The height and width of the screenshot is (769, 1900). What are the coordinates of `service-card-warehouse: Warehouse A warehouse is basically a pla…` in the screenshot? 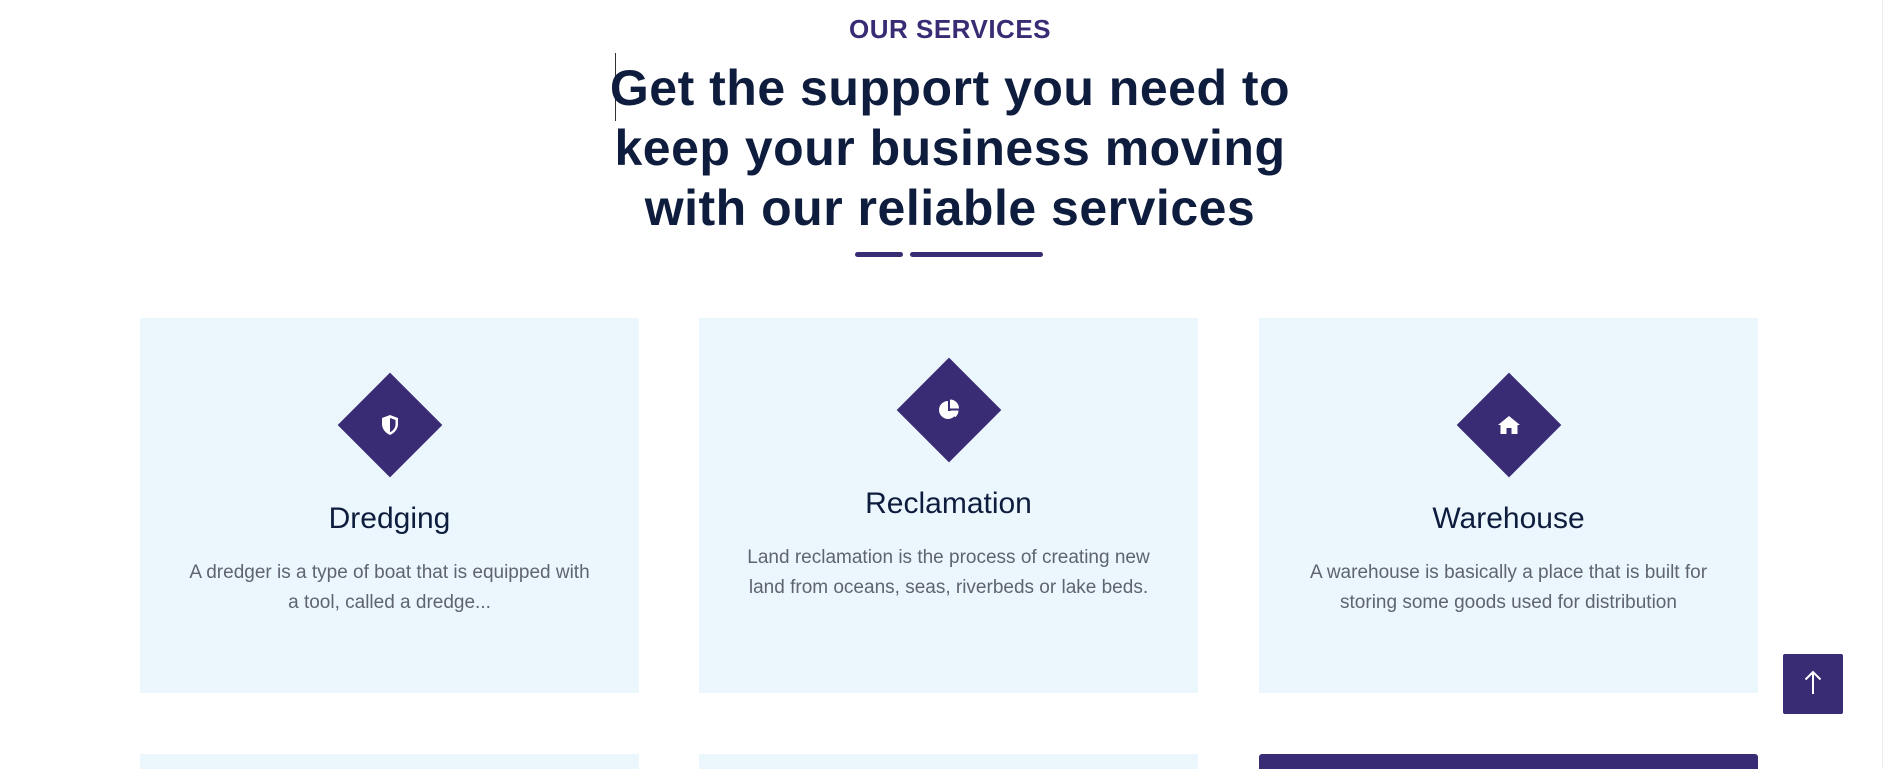 It's located at (1508, 505).